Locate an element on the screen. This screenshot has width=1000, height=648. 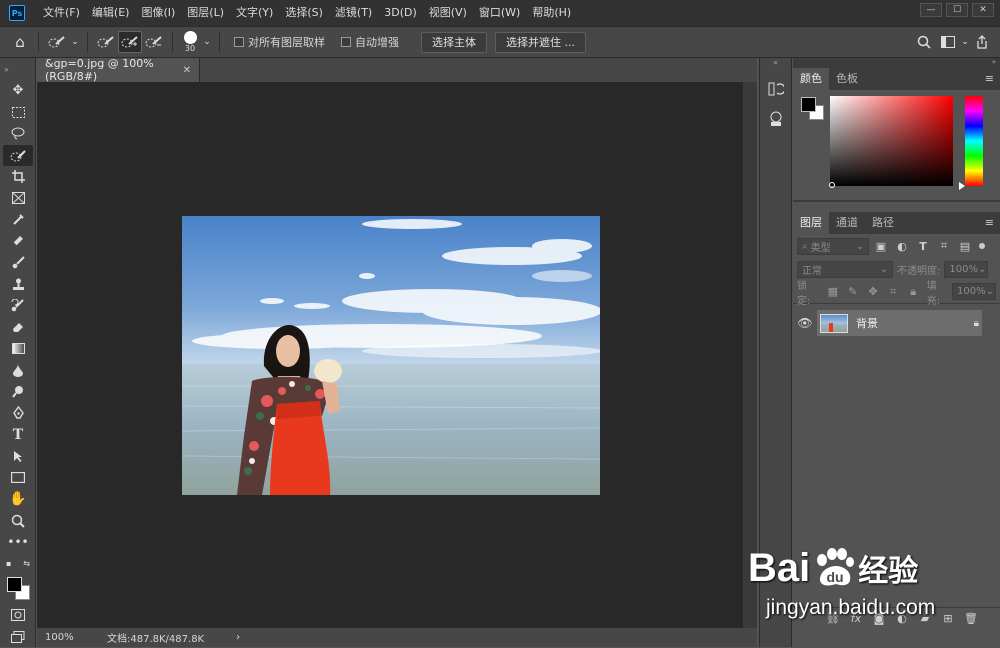
tools-panel: » ✥ T ✋ ••• ▪ ⇆ is located at coordinates (18, 352).